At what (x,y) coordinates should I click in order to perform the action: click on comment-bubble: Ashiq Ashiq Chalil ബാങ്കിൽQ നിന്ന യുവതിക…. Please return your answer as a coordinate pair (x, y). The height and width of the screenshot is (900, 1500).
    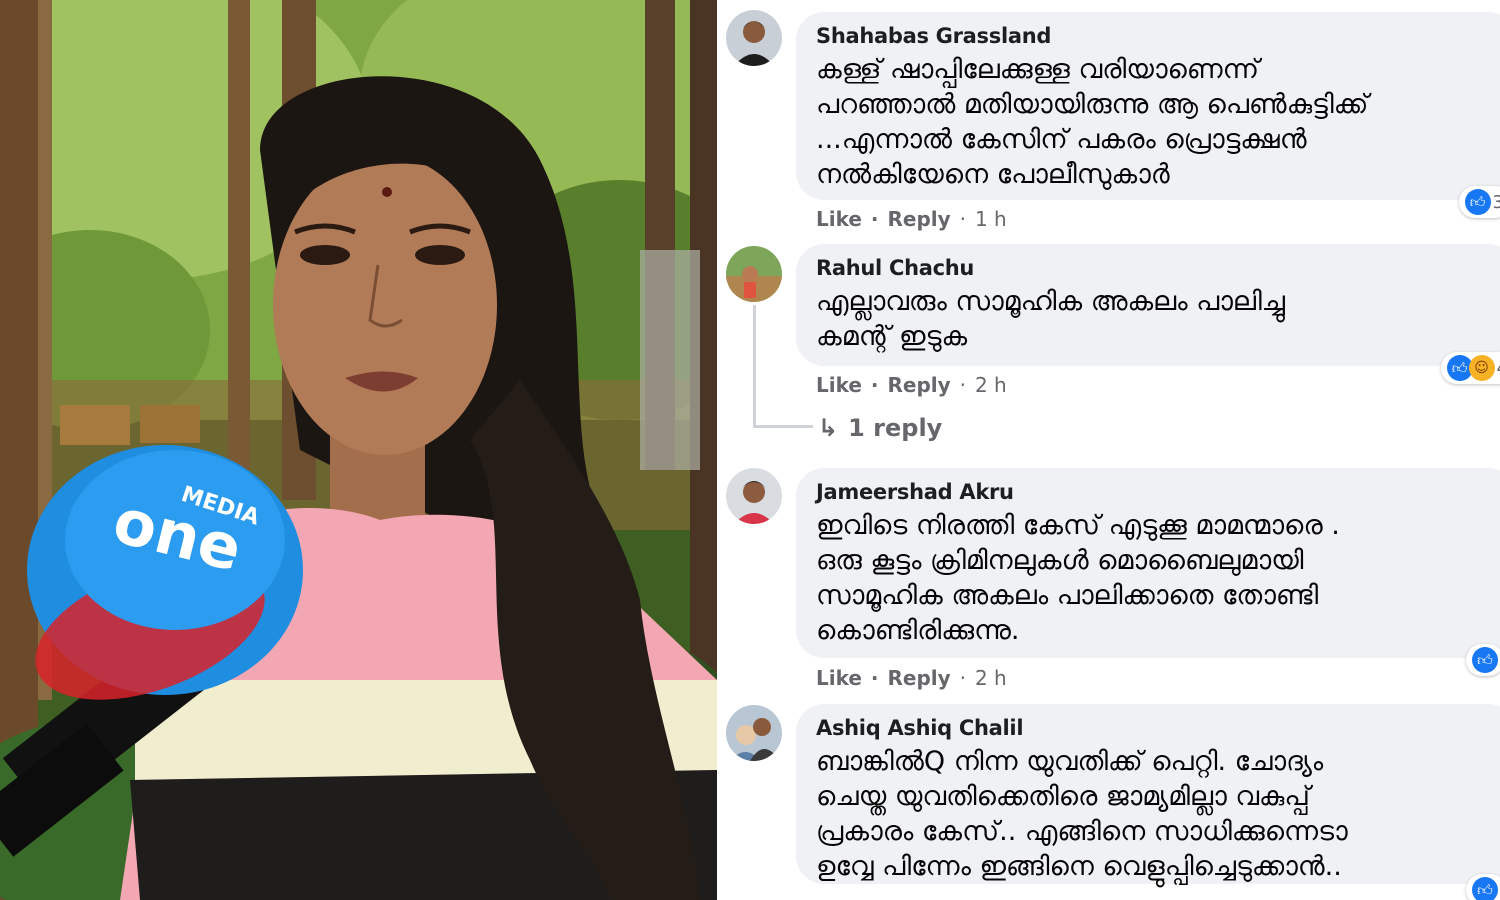
    Looking at the image, I should click on (1148, 794).